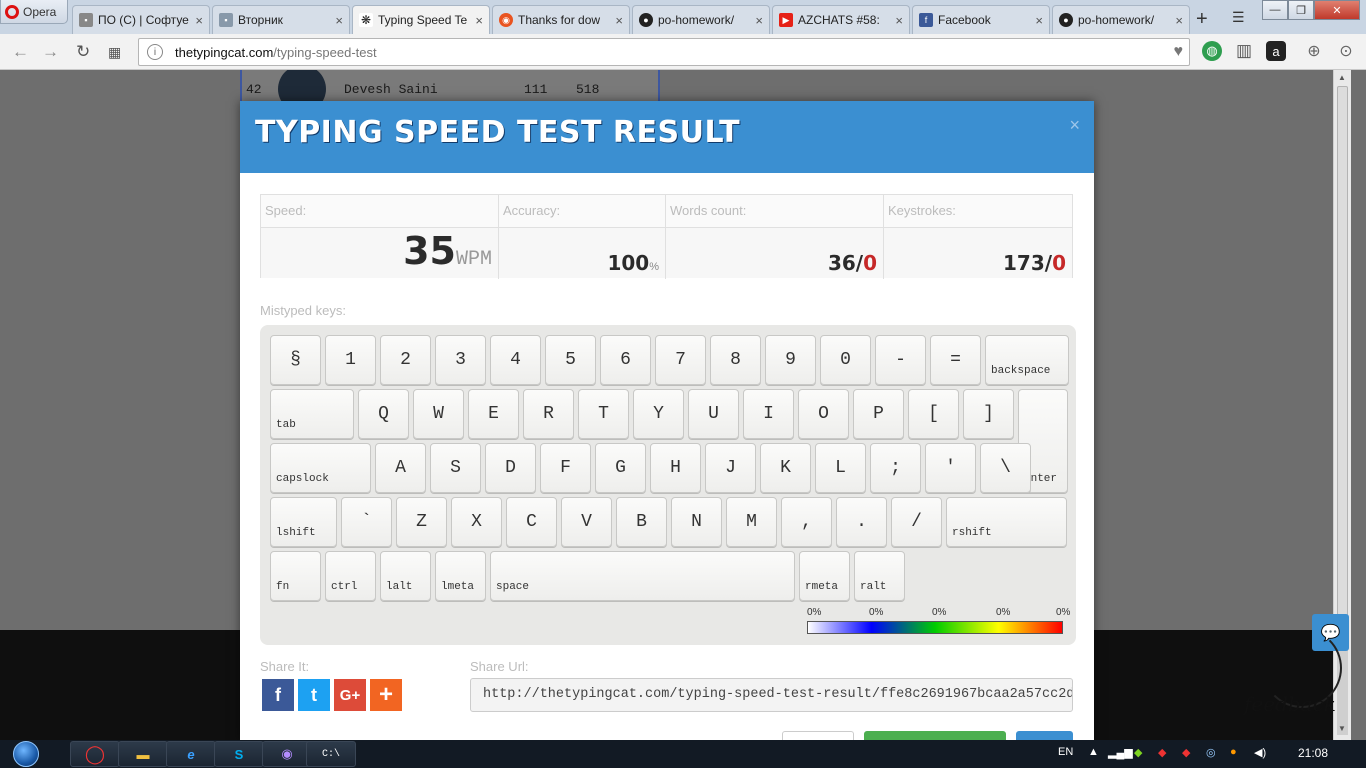 The height and width of the screenshot is (768, 1366). Describe the element at coordinates (664, 52) in the screenshot. I see `address-input: i thetypingcat.com/typing-speed-test ♥` at that location.